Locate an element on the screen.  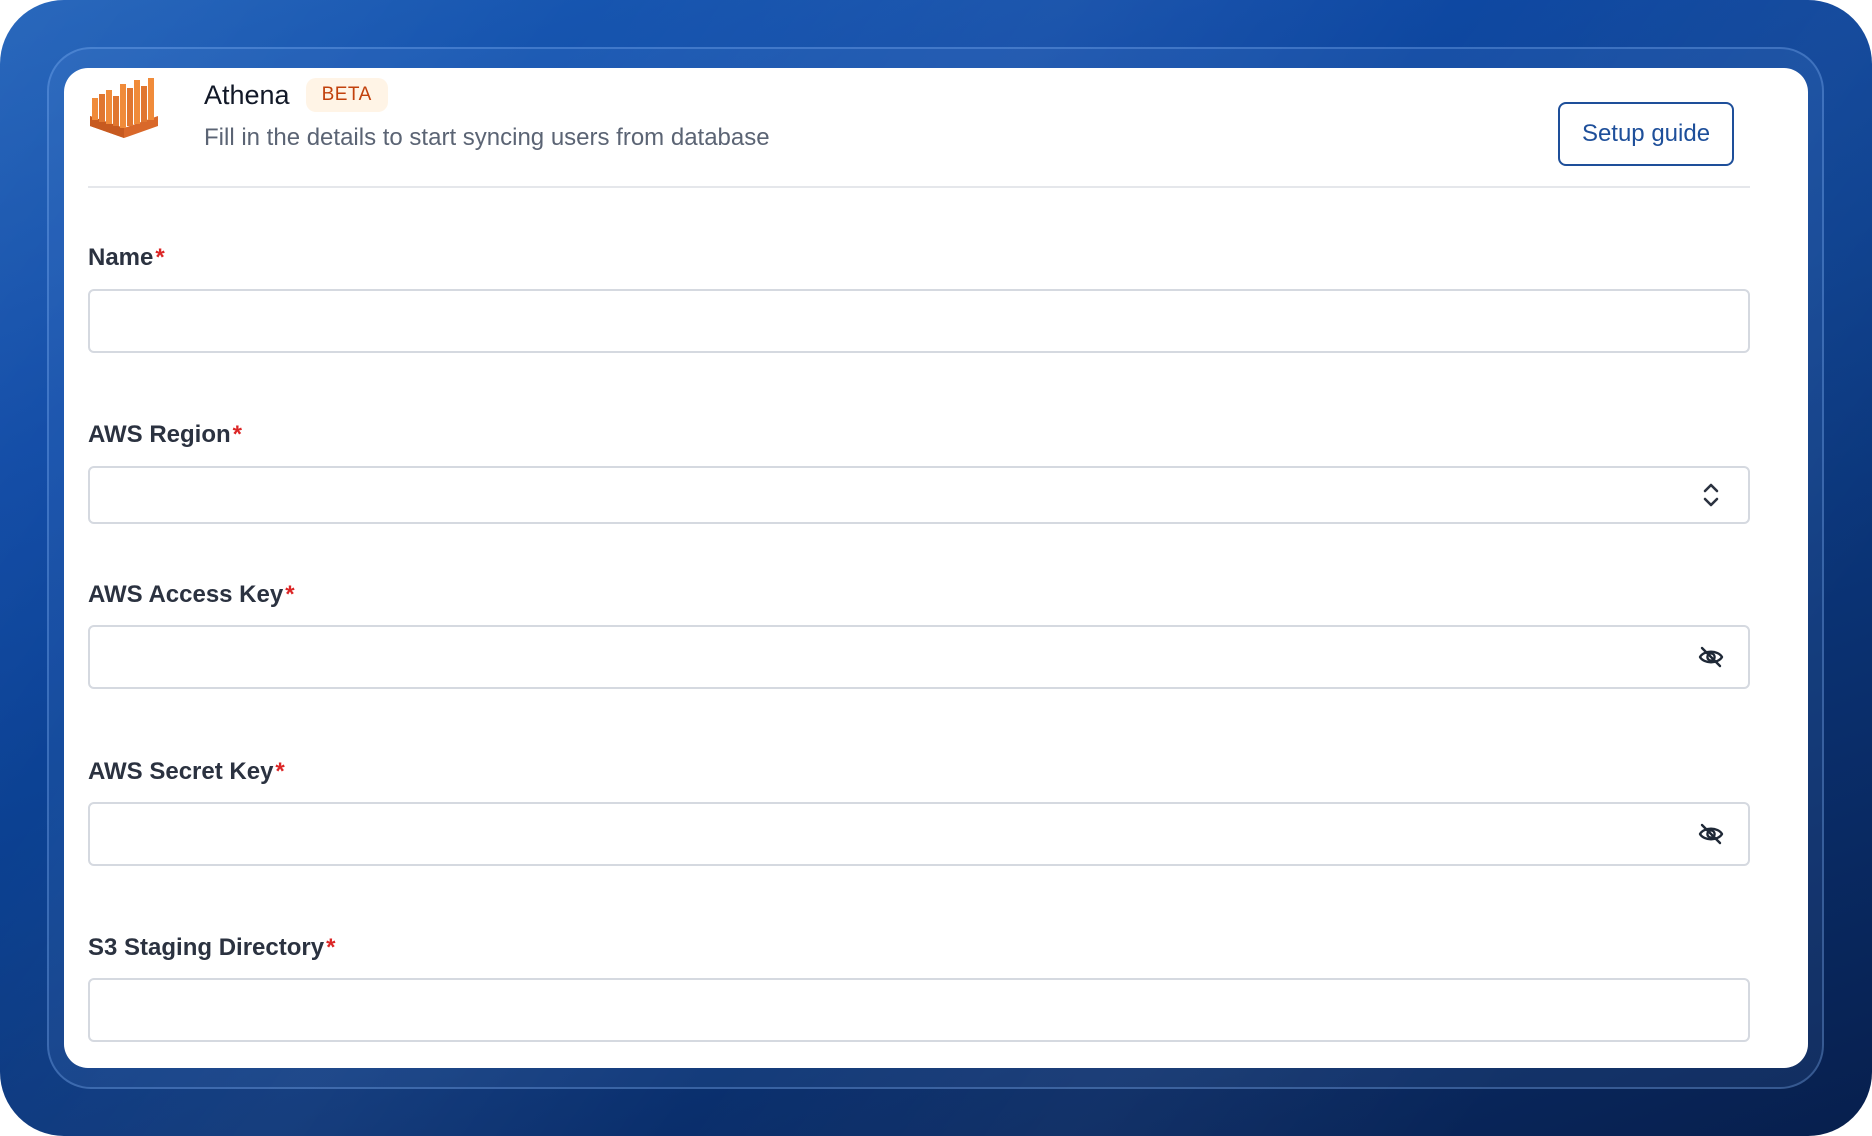
chevron-up-down-icon is located at coordinates (1711, 495).